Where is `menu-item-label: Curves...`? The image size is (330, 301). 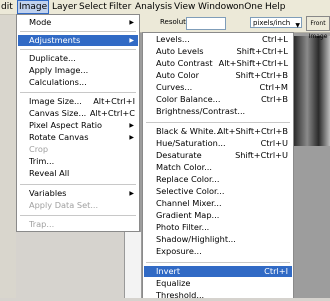
menu-item-label: Curves... is located at coordinates (174, 87).